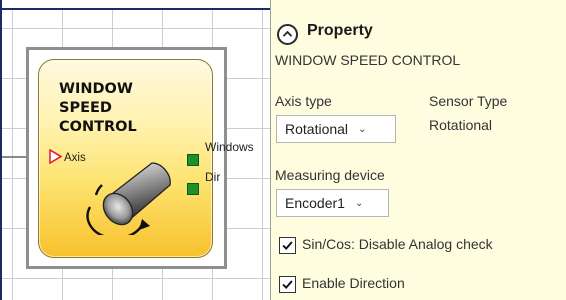  I want to click on measuring-device-label: Measuring device, so click(330, 175).